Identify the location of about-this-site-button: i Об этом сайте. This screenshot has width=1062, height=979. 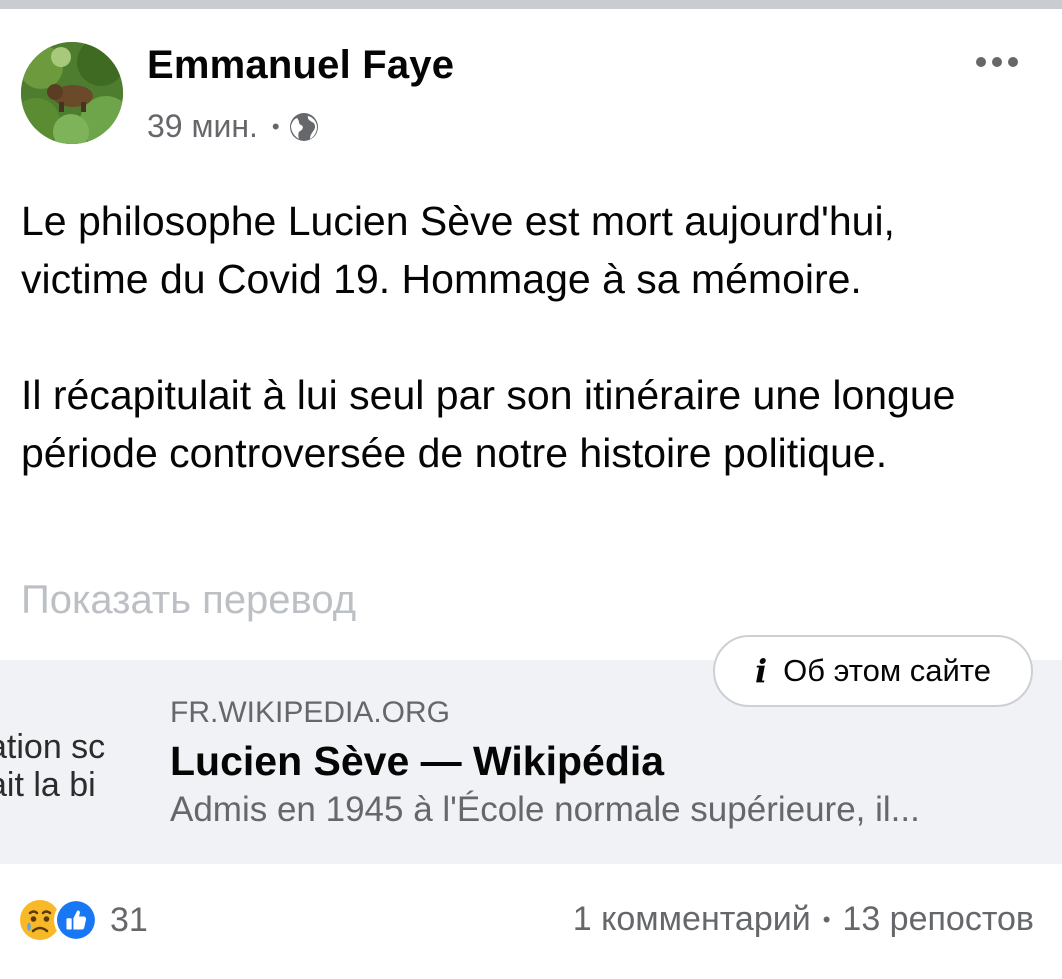
(873, 671).